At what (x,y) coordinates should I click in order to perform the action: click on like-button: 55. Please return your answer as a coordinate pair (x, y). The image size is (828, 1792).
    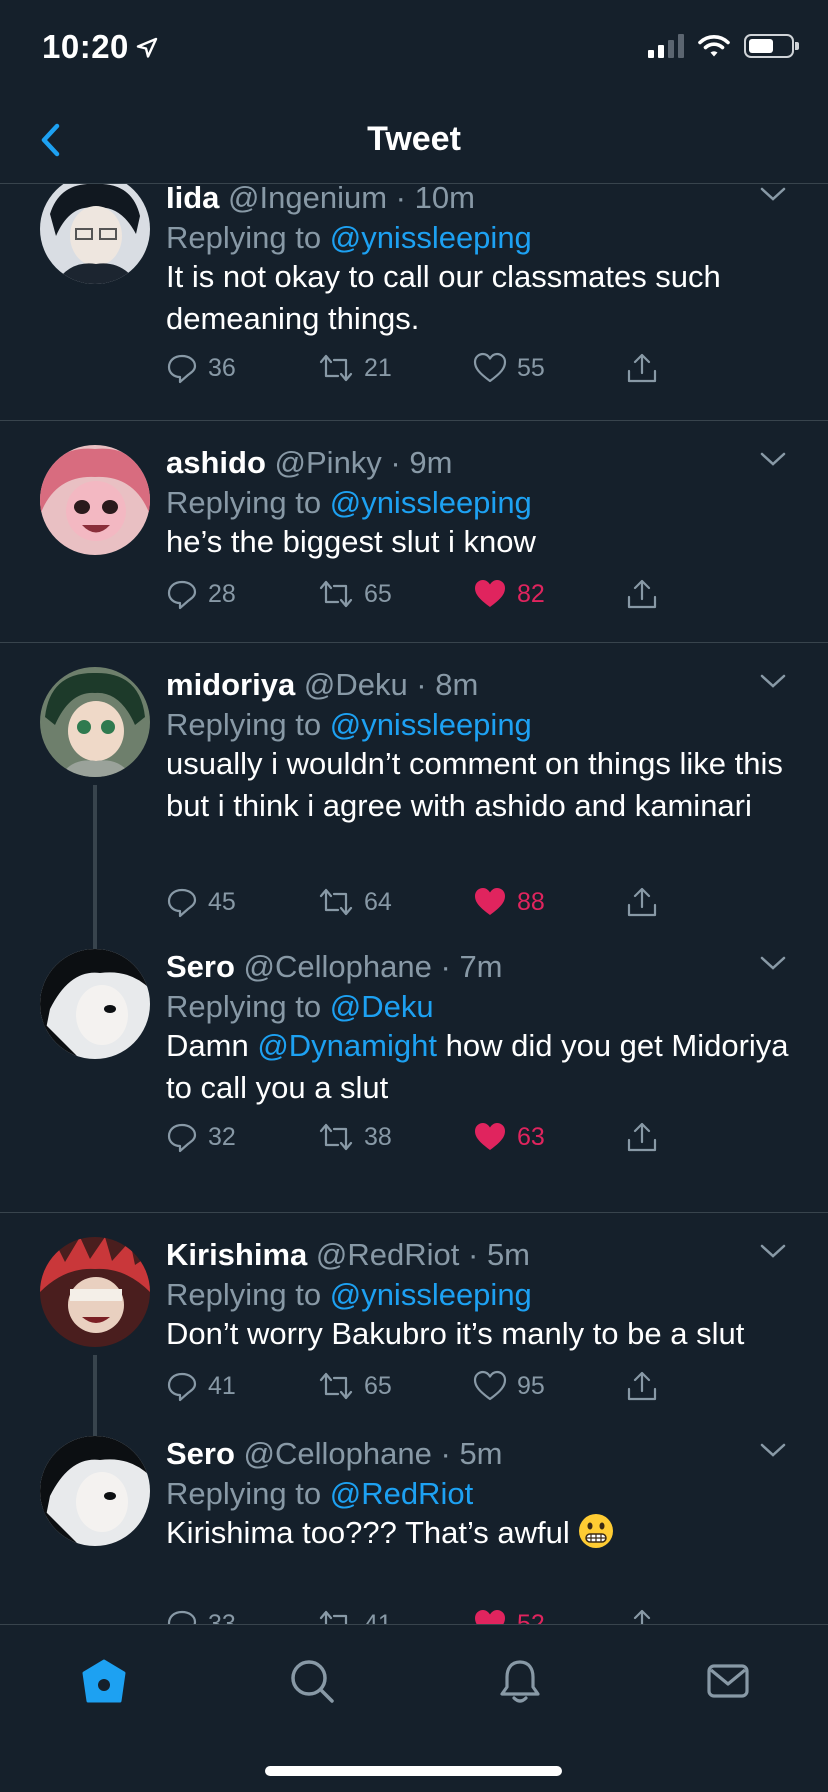
    Looking at the image, I should click on (509, 368).